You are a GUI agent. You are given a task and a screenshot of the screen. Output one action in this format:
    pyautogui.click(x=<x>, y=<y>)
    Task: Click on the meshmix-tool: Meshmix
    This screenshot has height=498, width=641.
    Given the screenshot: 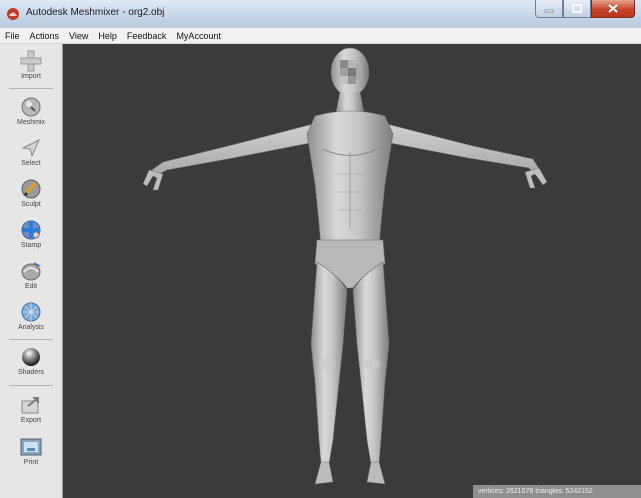 What is the action you would take?
    pyautogui.click(x=31, y=111)
    